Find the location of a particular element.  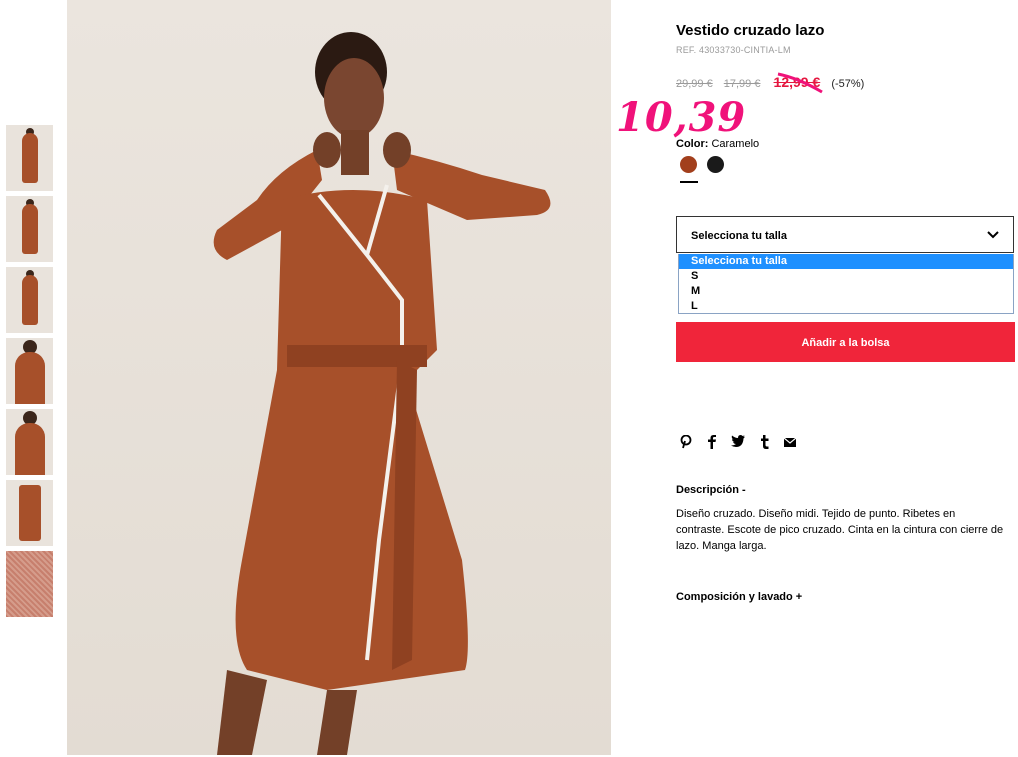

thumbnail-strip is located at coordinates (29, 373).